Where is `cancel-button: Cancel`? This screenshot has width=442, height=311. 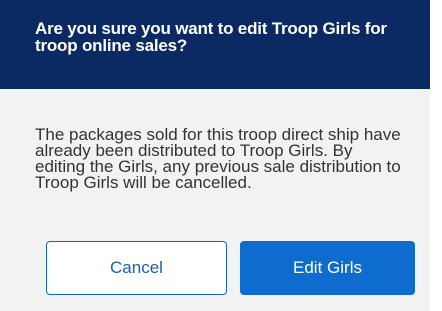
cancel-button: Cancel is located at coordinates (136, 268).